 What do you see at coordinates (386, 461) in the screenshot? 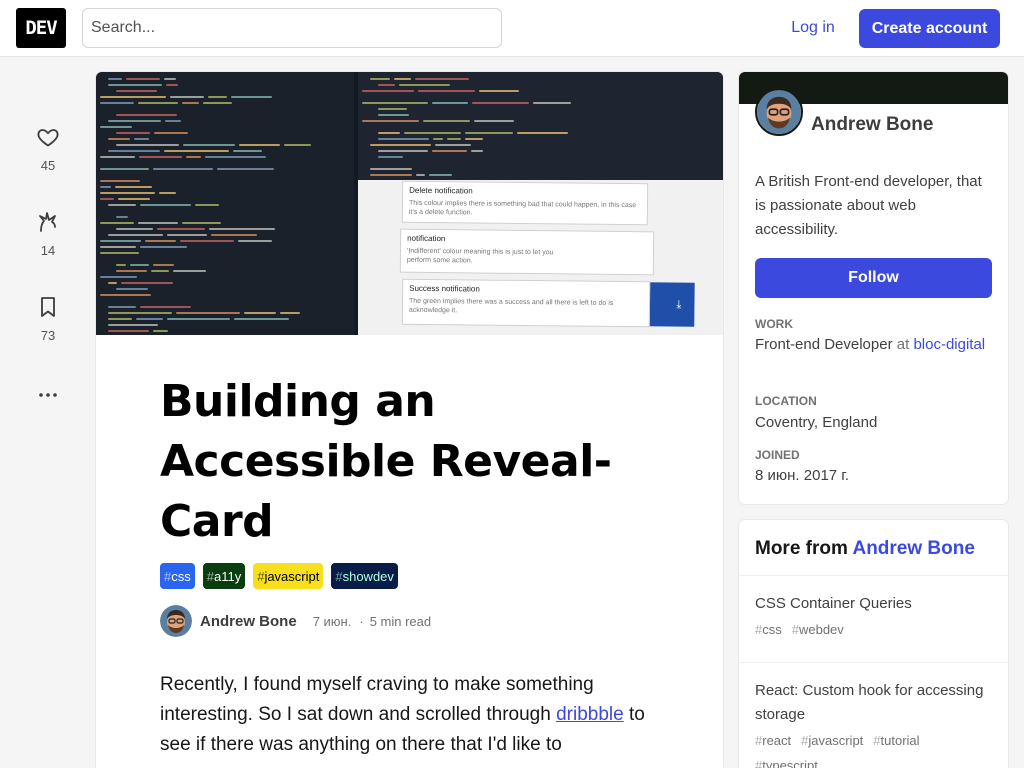
I see `article-title: Building an Accessible Reveal-Card` at bounding box center [386, 461].